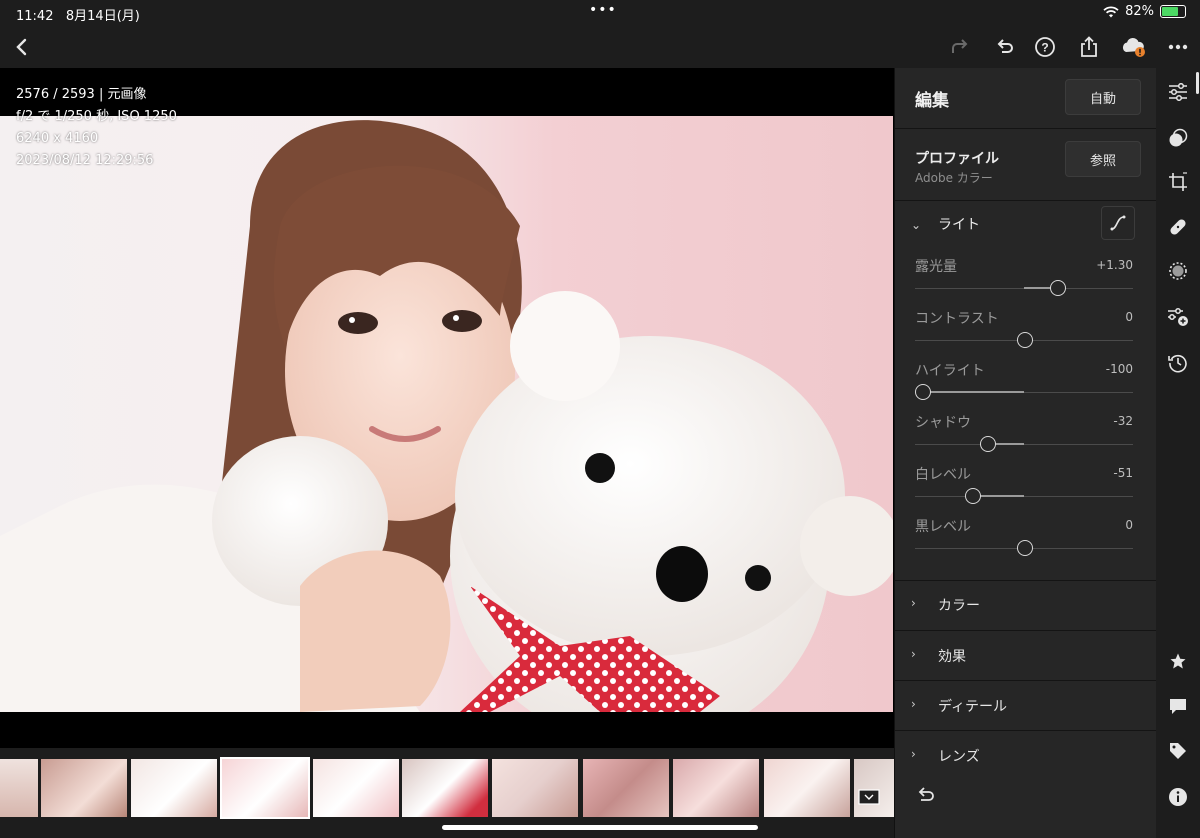 The height and width of the screenshot is (838, 1200). Describe the element at coordinates (1114, 265) in the screenshot. I see `slider-value: +1.30` at that location.